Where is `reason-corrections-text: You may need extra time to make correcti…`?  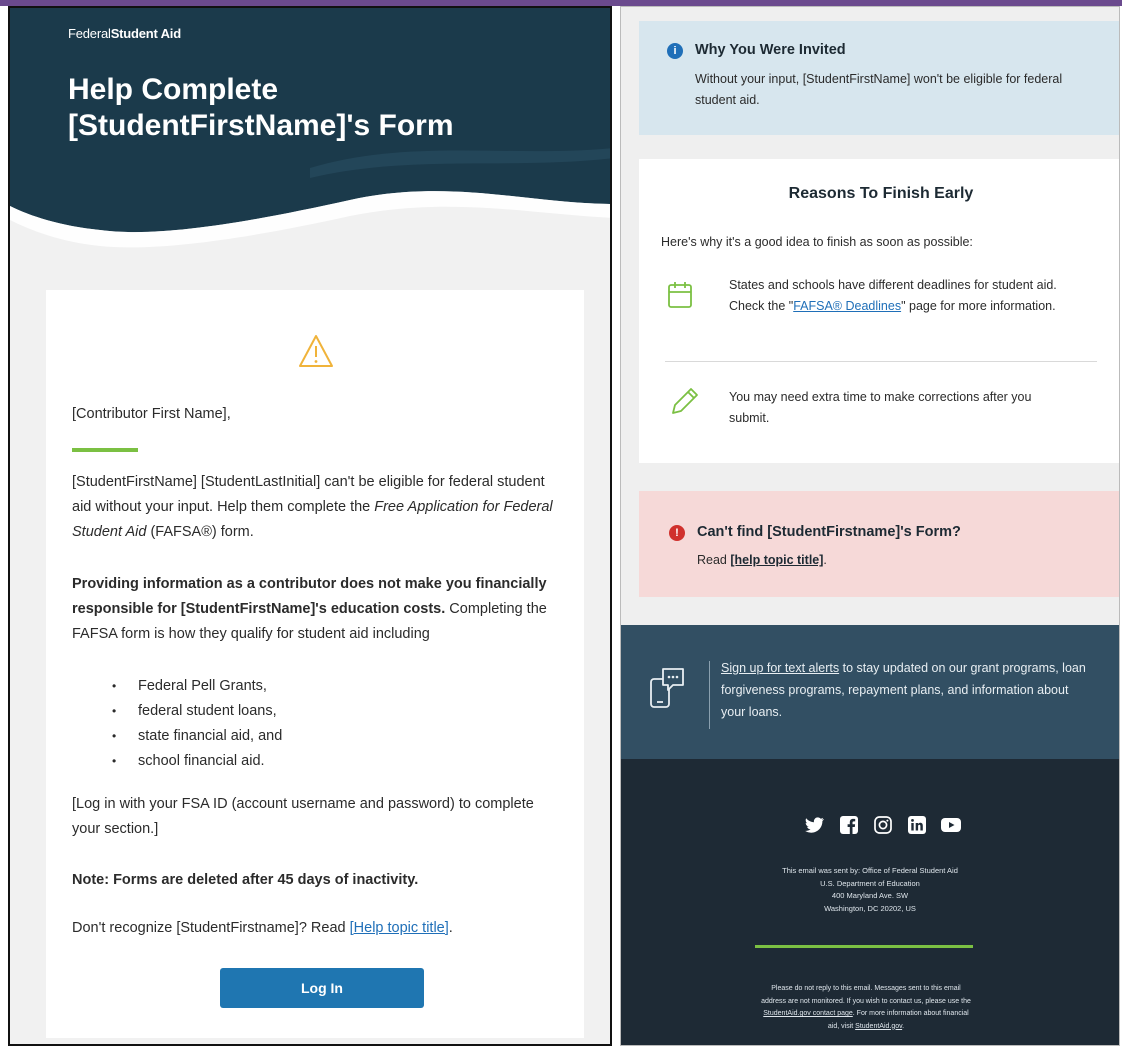 reason-corrections-text: You may need extra time to make correcti… is located at coordinates (880, 407).